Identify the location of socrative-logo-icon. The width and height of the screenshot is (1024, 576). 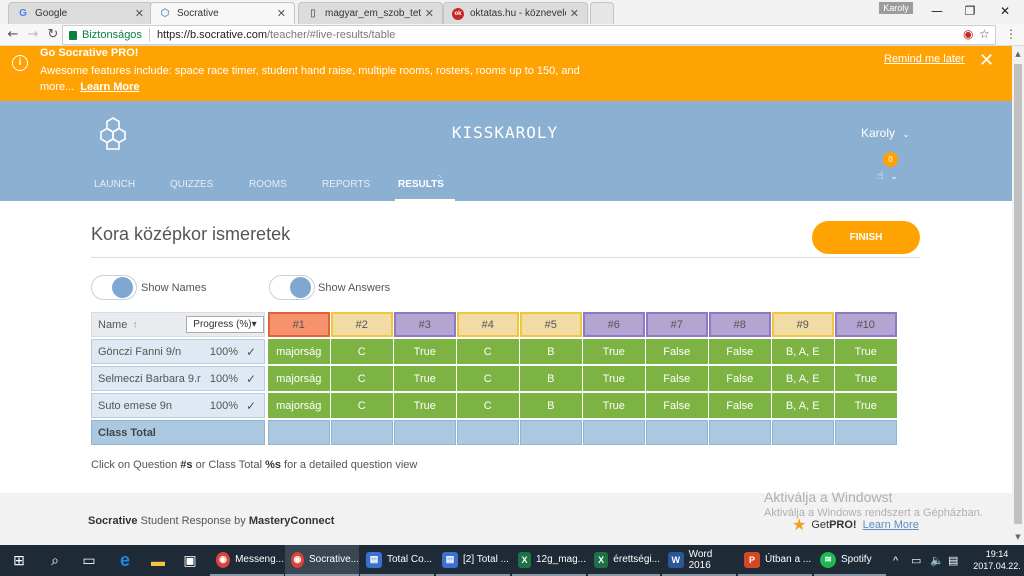
(113, 133).